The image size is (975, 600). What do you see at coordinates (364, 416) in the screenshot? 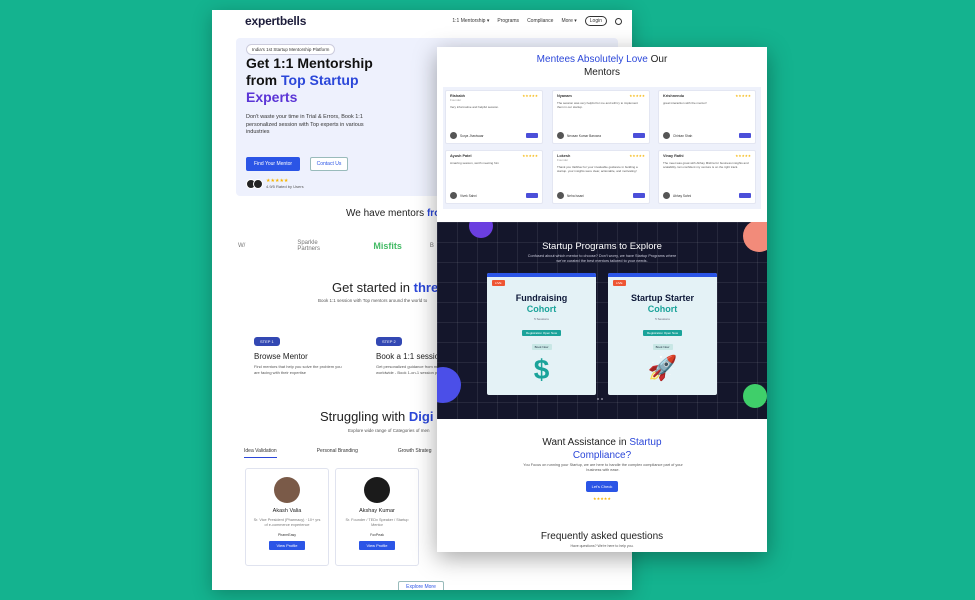
I see `struggling-text: Struggling with` at bounding box center [364, 416].